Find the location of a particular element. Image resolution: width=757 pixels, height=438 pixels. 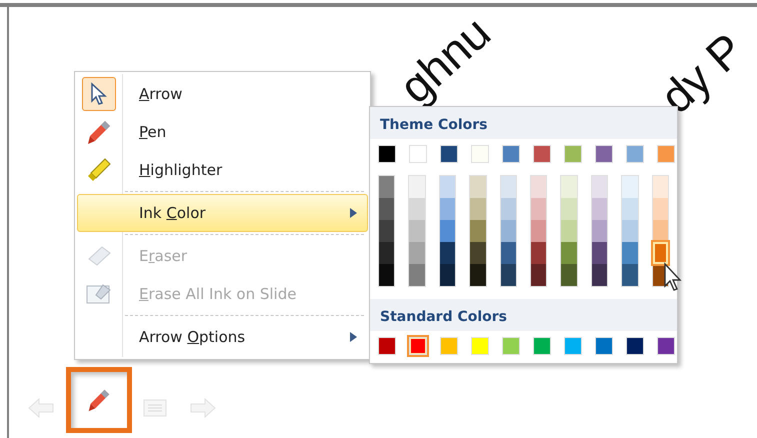

menu-item: Ink Color is located at coordinates (222, 213).